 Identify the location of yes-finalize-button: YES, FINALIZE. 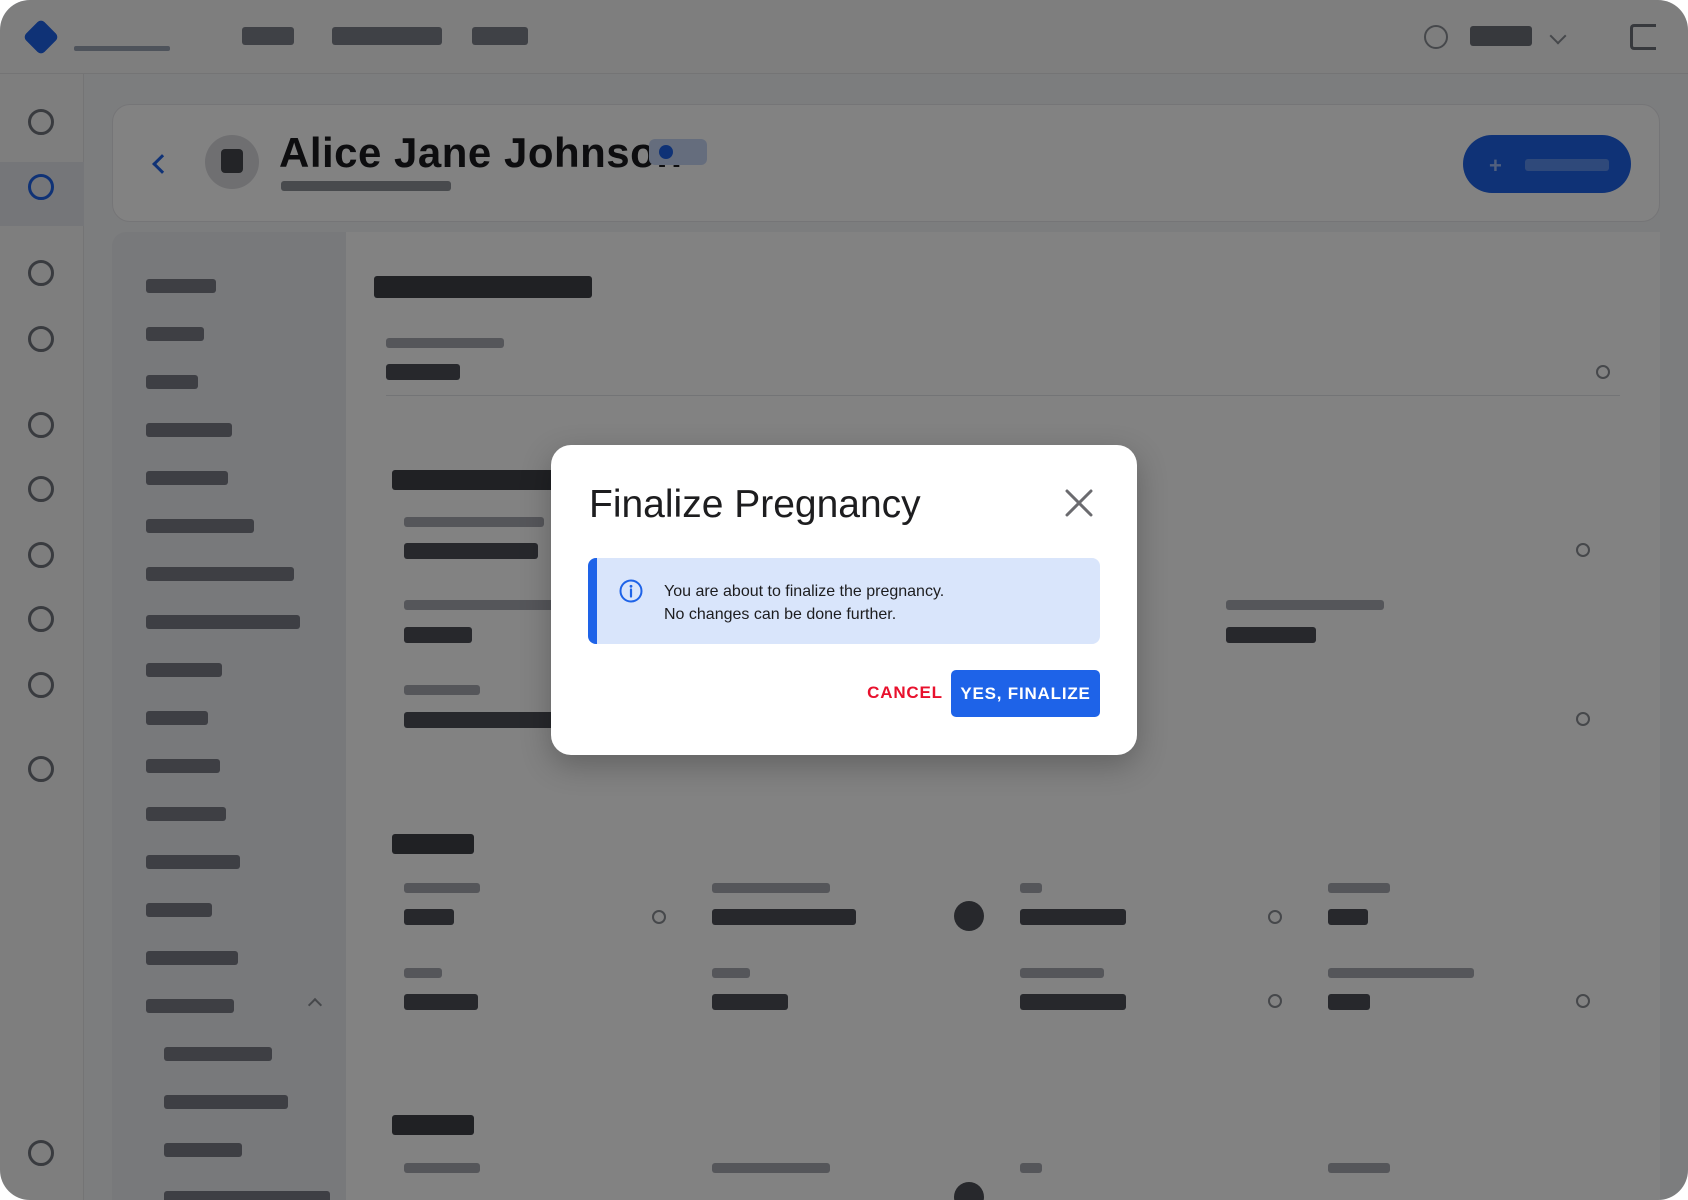
(1025, 693).